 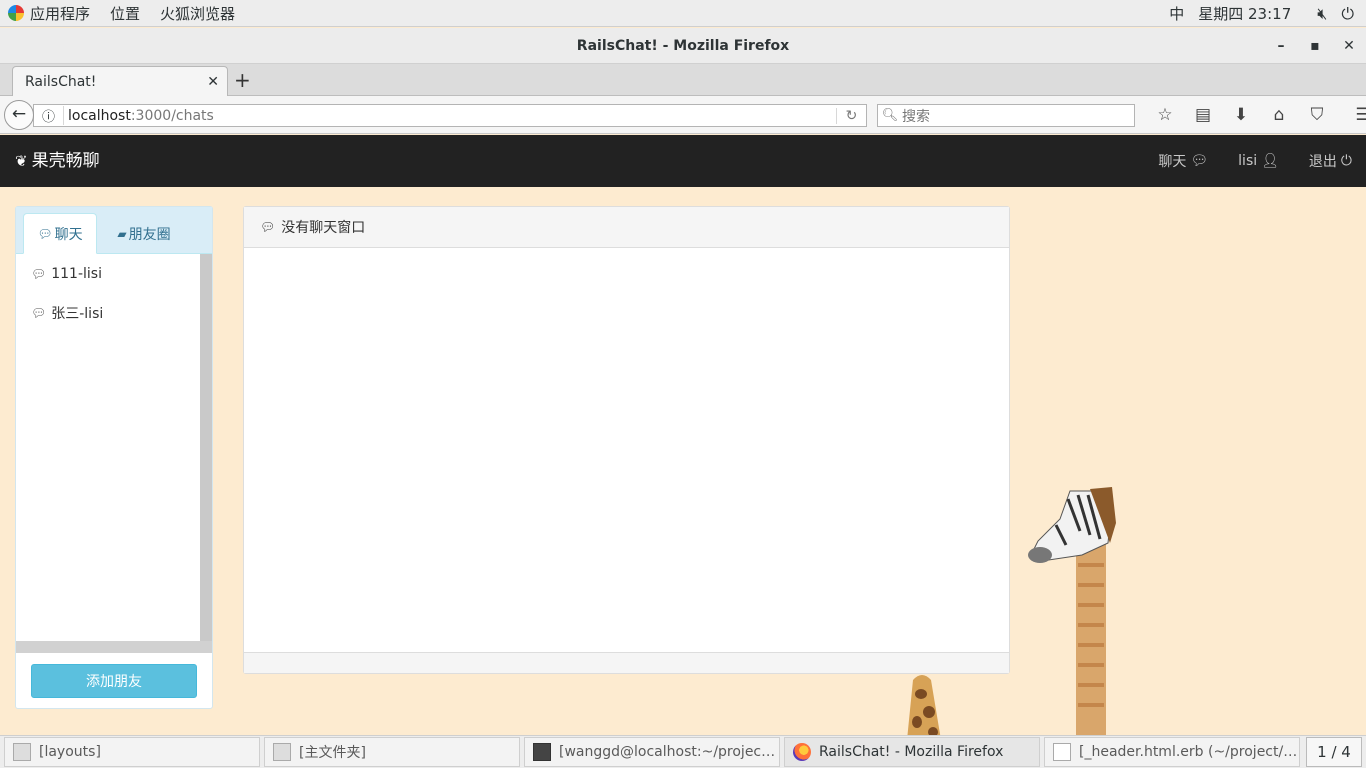 I want to click on tab-strip: RailsChat! ✕ +, so click(x=683, y=80).